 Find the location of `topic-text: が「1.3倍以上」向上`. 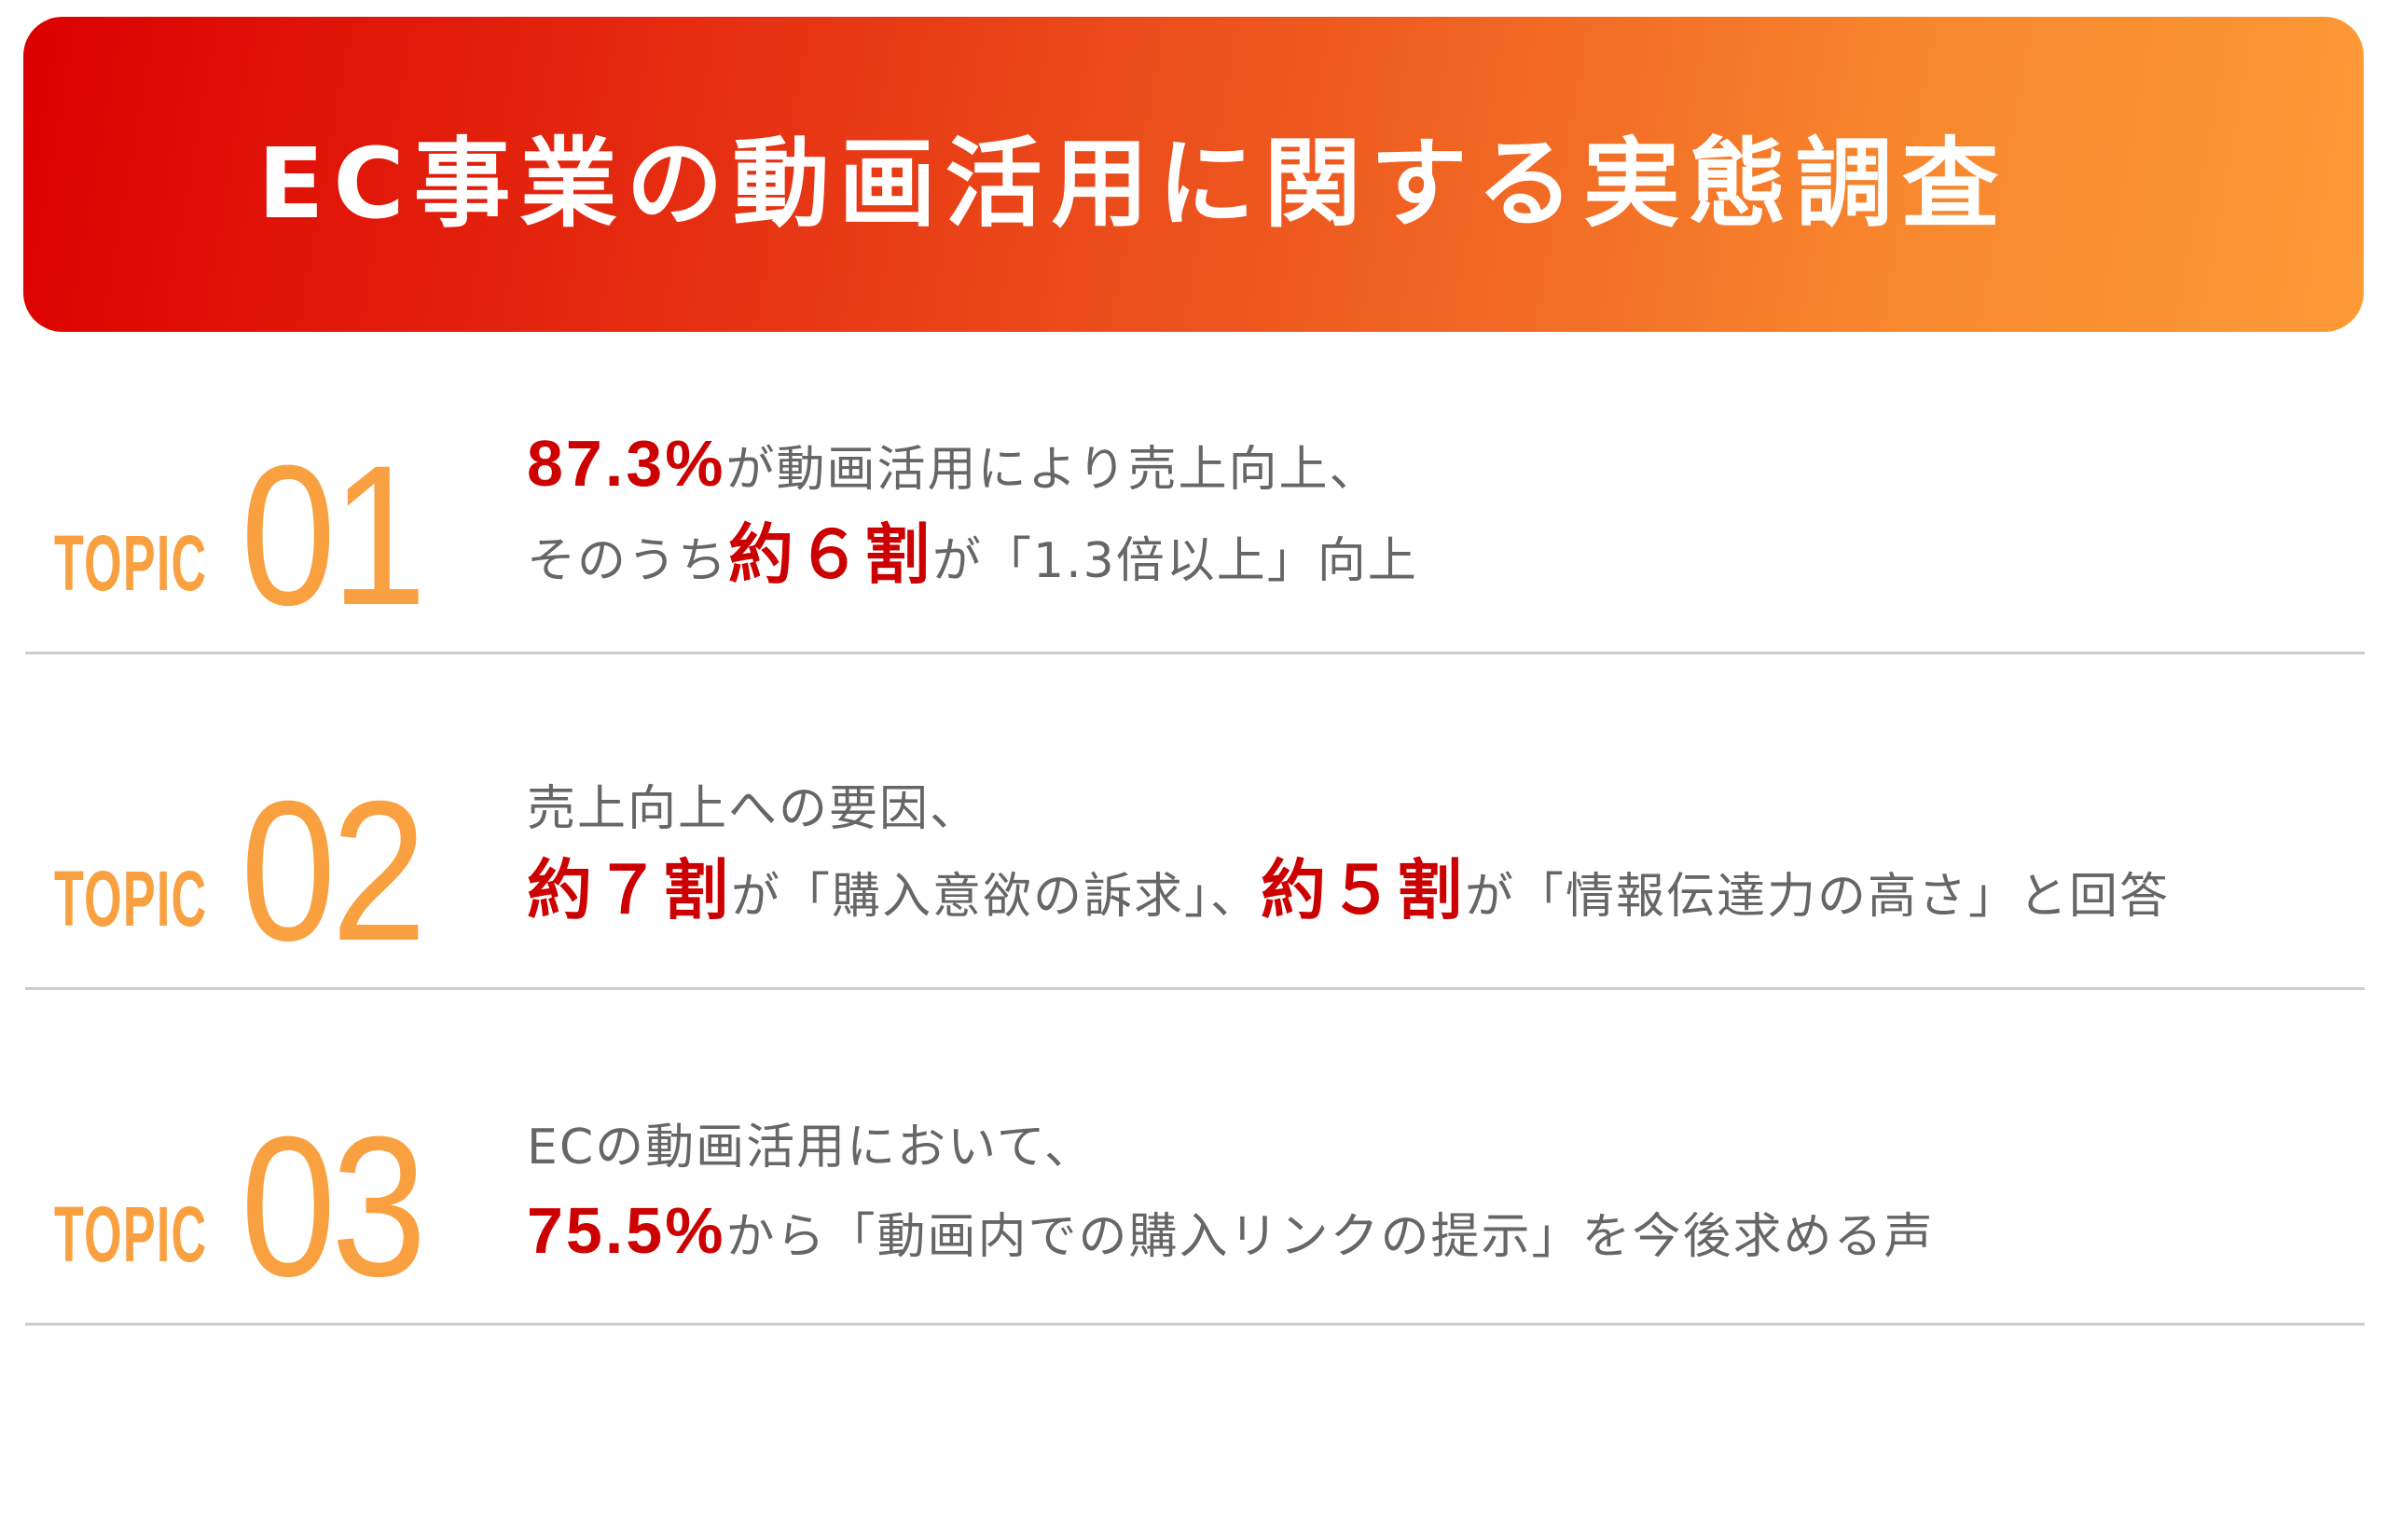

topic-text: が「1.3倍以上」向上 is located at coordinates (1175, 561).